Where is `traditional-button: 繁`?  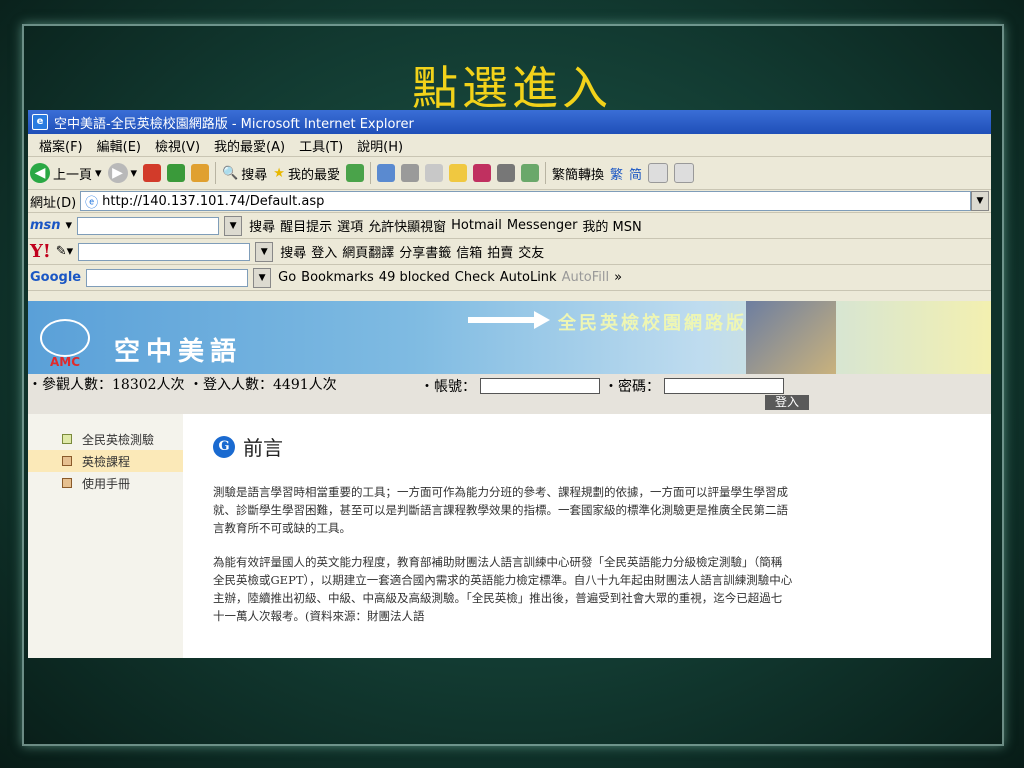
traditional-button: 繁 is located at coordinates (616, 173).